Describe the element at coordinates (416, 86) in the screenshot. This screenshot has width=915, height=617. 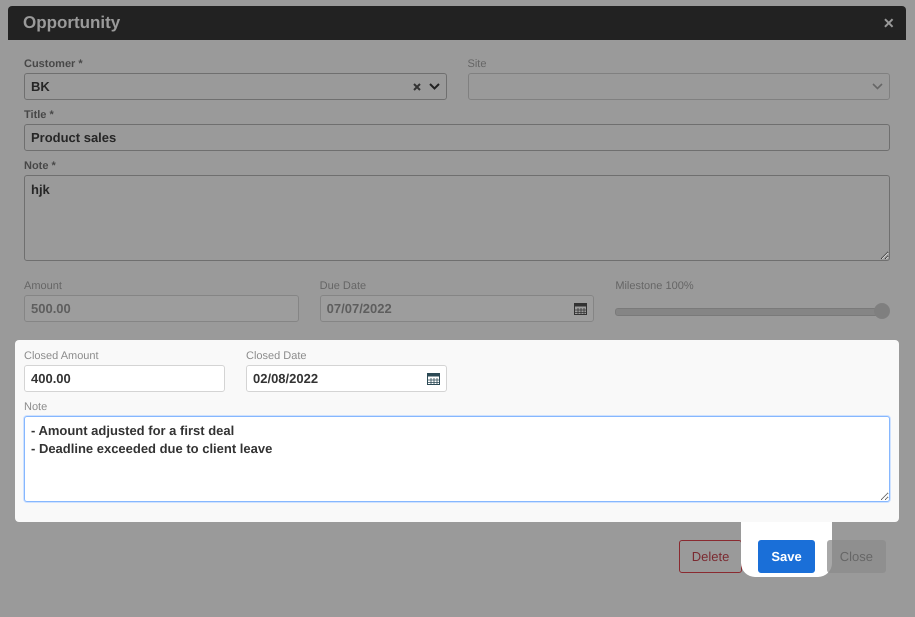
I see `clear-icon` at that location.